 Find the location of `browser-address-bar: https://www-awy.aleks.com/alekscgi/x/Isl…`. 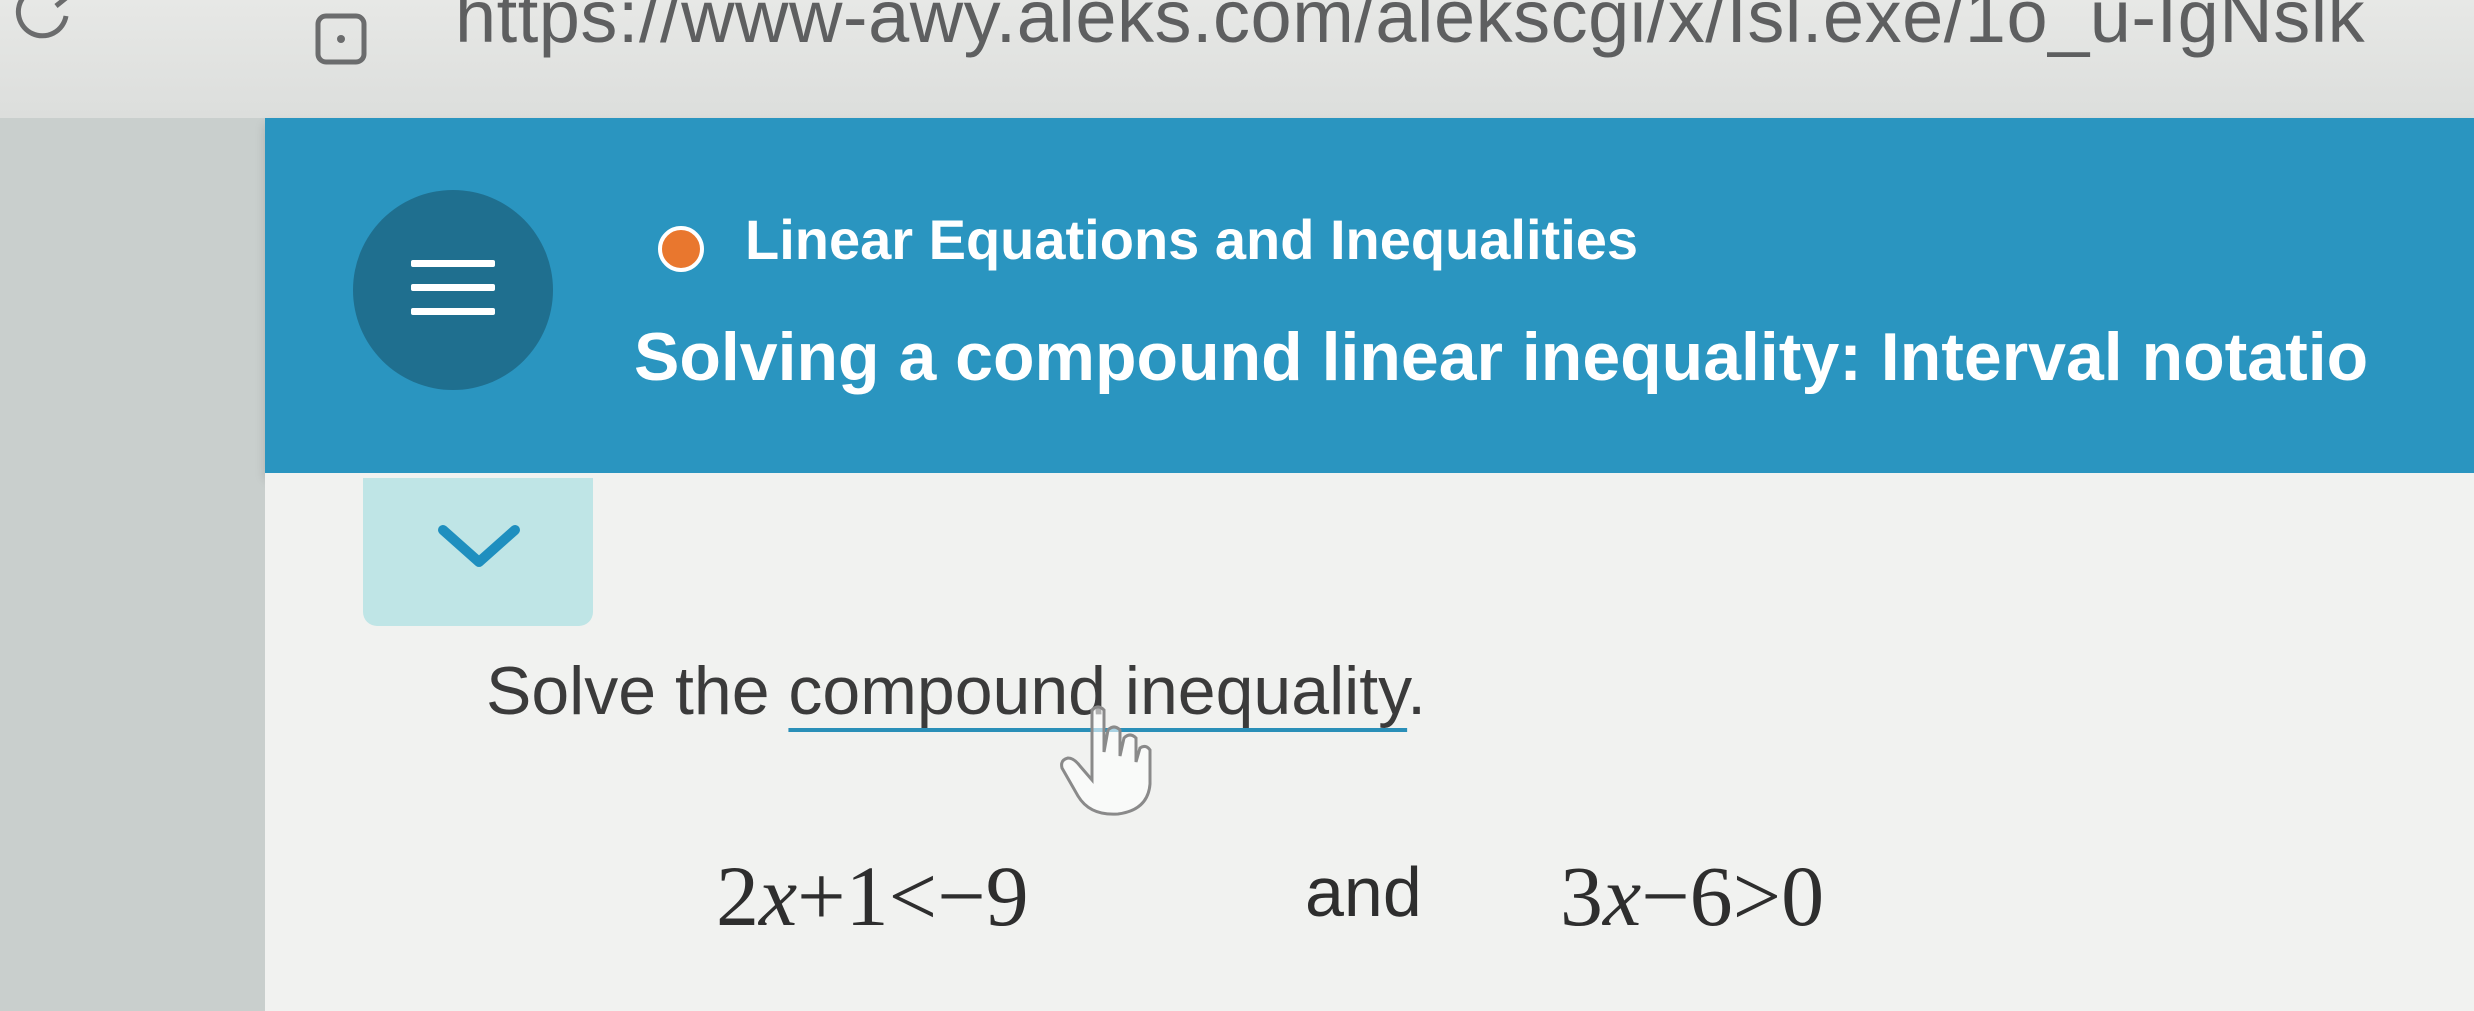

browser-address-bar: https://www-awy.aleks.com/alekscgi/x/Isl… is located at coordinates (1237, 59).